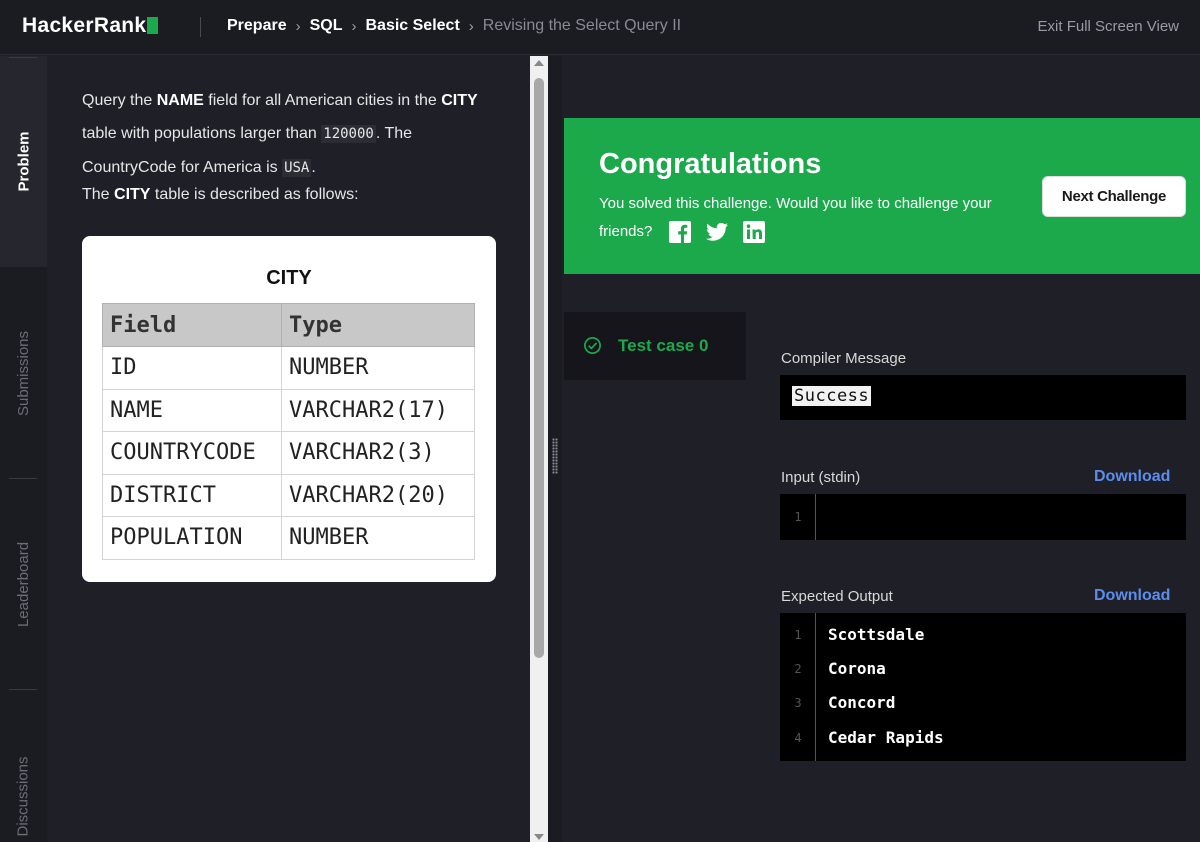 The height and width of the screenshot is (842, 1200). I want to click on line-number: 2, so click(798, 669).